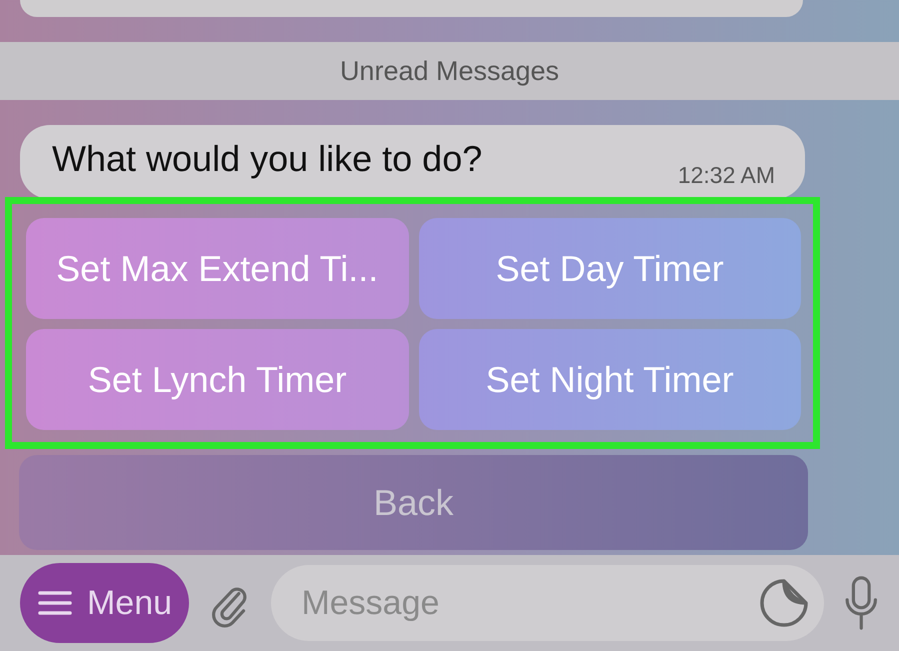 This screenshot has width=899, height=651. Describe the element at coordinates (609, 268) in the screenshot. I see `keyboard-button: Set Day Timer` at that location.